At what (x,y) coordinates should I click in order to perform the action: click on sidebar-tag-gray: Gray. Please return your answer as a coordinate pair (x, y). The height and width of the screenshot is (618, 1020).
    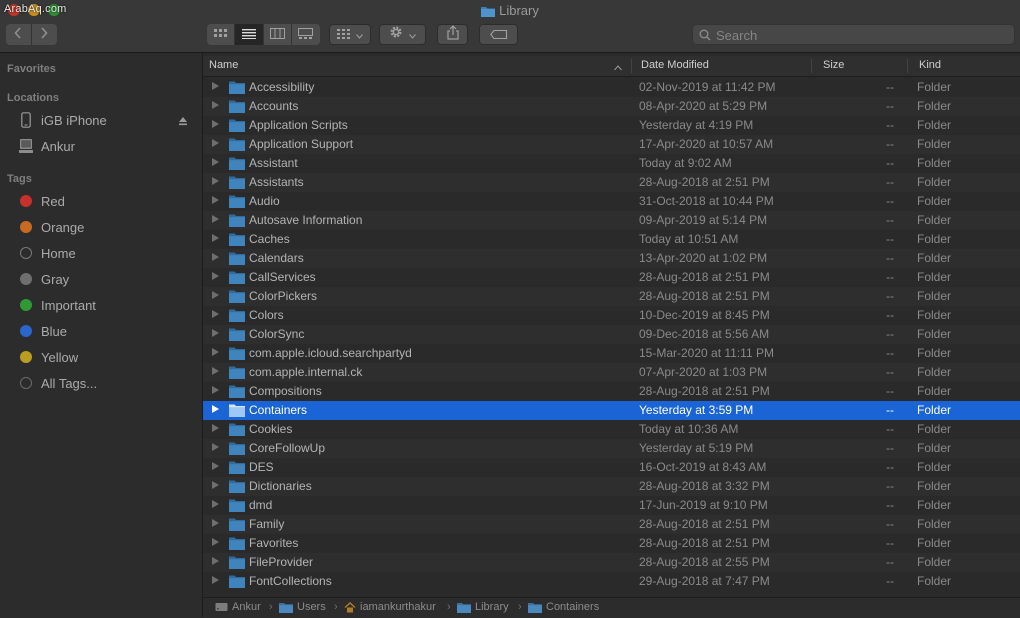
    Looking at the image, I should click on (101, 279).